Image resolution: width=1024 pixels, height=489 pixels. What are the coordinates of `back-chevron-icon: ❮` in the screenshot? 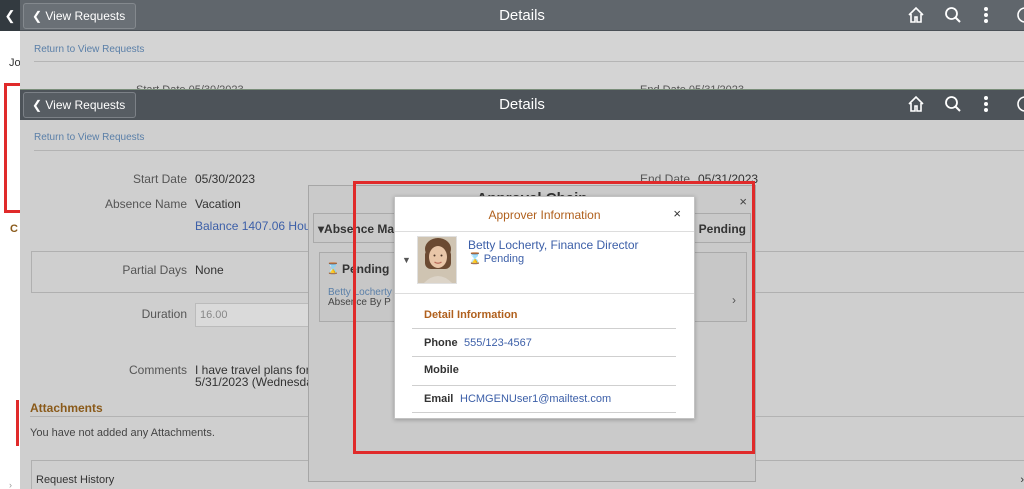 It's located at (10, 15).